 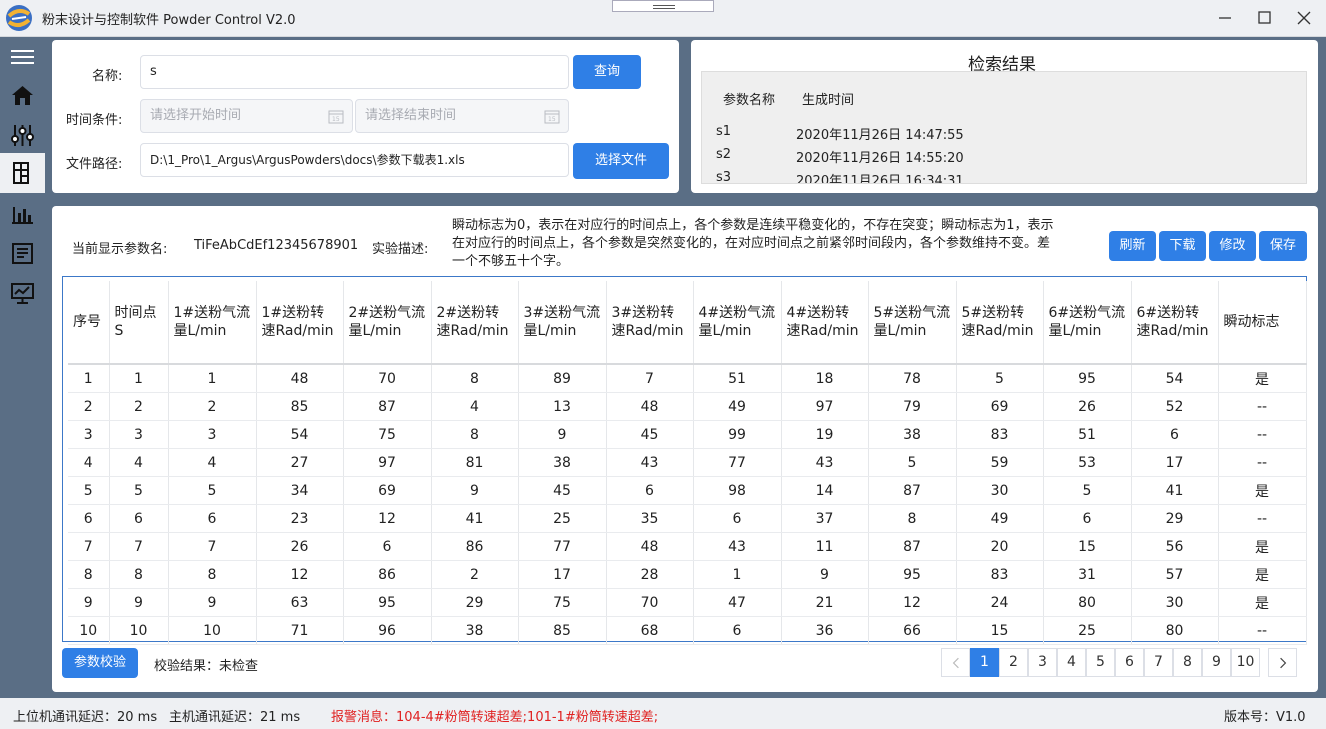 I want to click on column-header: 1#送粉气流量L/min, so click(x=212, y=323).